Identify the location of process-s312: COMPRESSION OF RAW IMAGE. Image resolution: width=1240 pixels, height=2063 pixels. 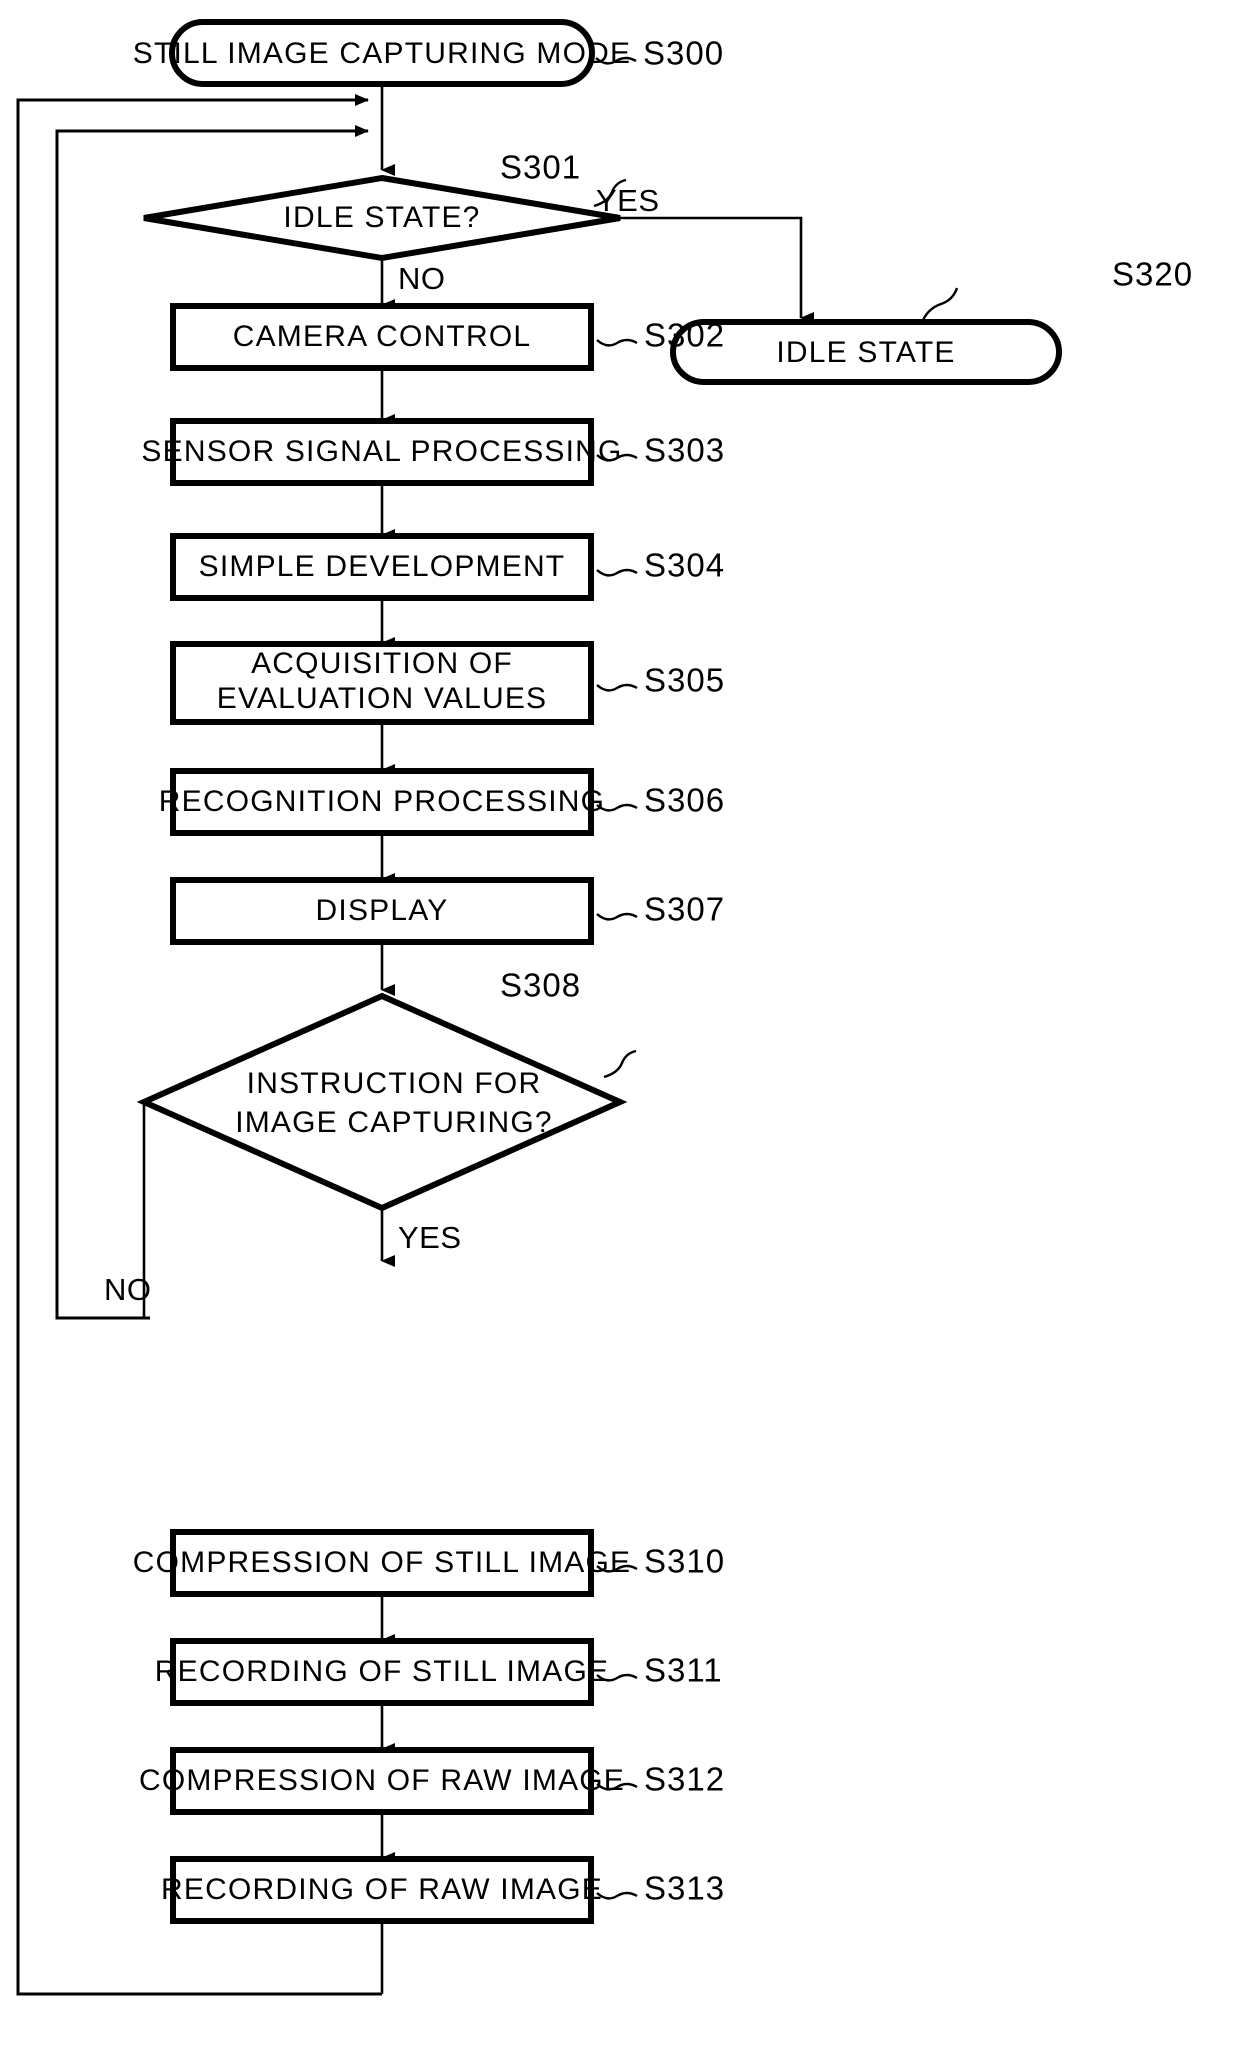
(382, 1781).